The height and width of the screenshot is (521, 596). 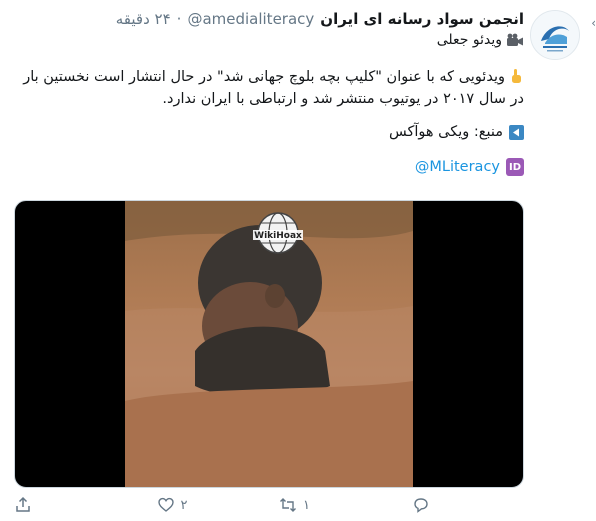 I want to click on mention-line: ID @MLiteracy, so click(x=269, y=167).